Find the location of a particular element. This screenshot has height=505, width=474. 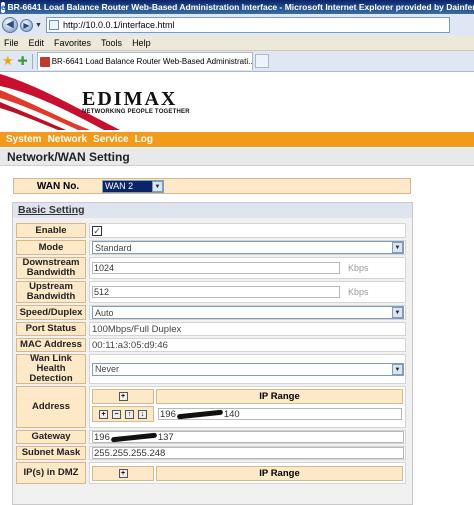

nav-network: Network is located at coordinates (67, 139).